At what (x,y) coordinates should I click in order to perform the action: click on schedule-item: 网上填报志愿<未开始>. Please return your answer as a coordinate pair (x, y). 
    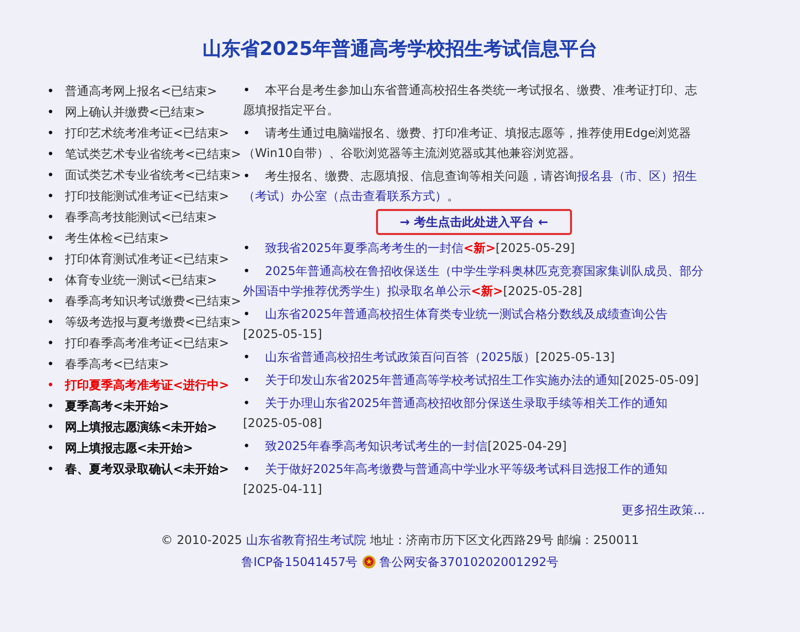
    Looking at the image, I should click on (129, 448).